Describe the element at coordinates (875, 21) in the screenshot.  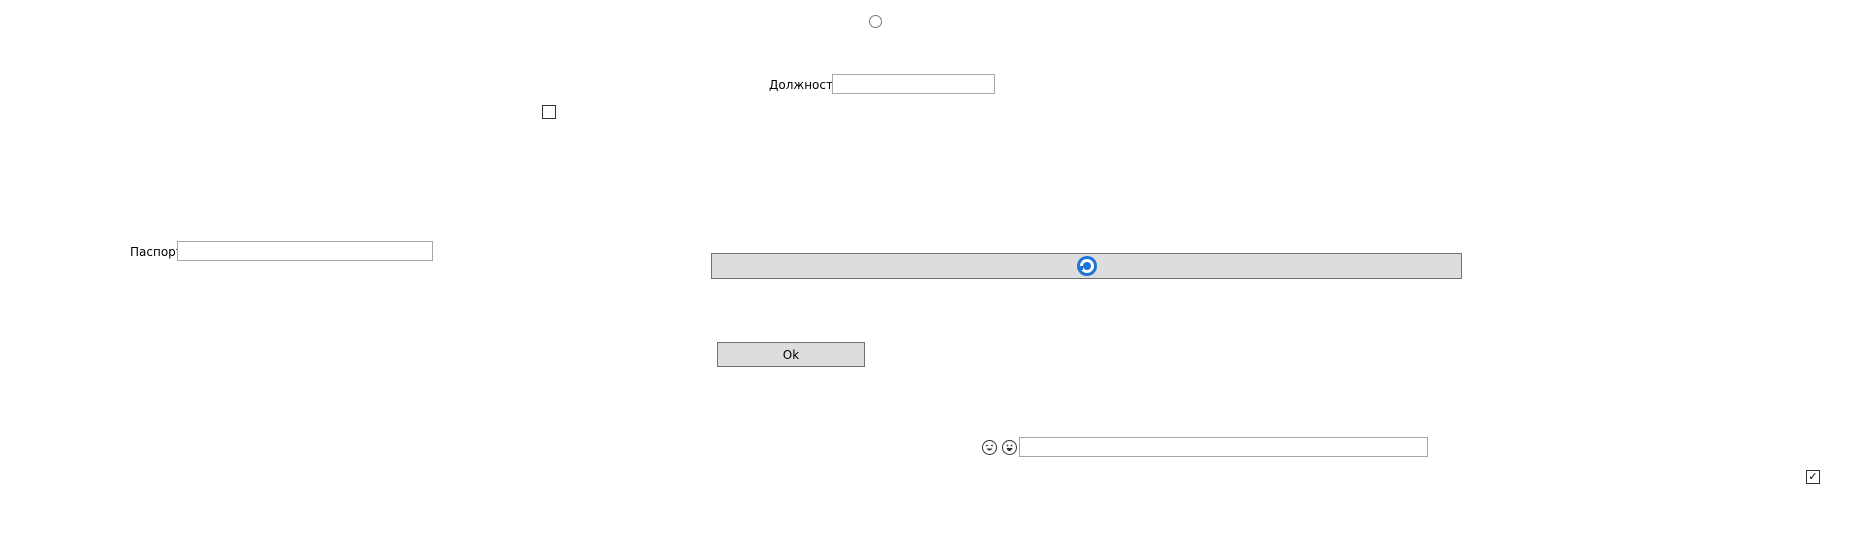
I see `radio-button` at that location.